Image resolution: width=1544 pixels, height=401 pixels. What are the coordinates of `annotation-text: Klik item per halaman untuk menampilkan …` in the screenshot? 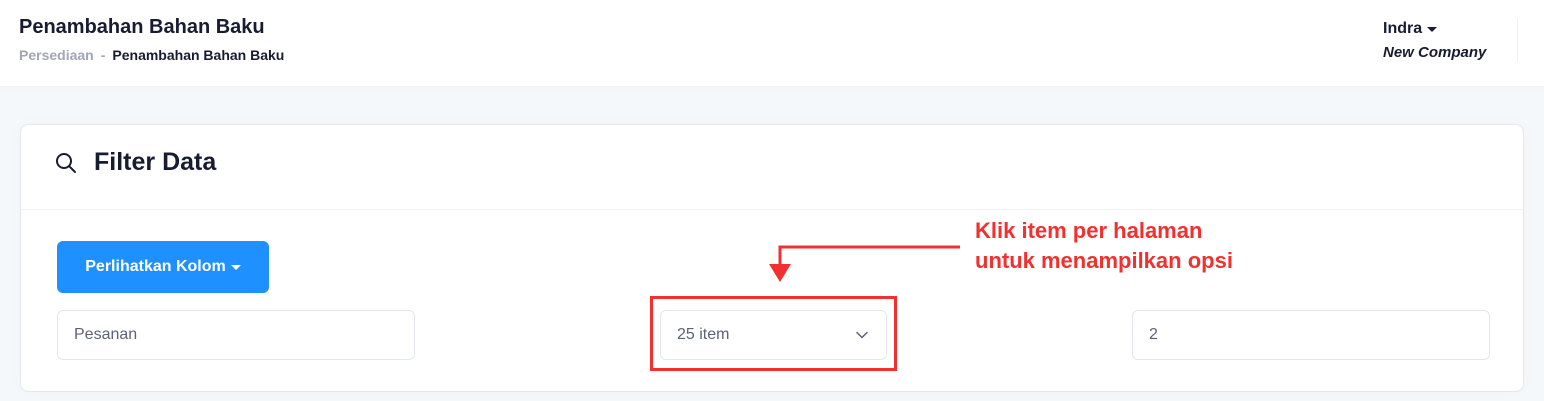 It's located at (1104, 246).